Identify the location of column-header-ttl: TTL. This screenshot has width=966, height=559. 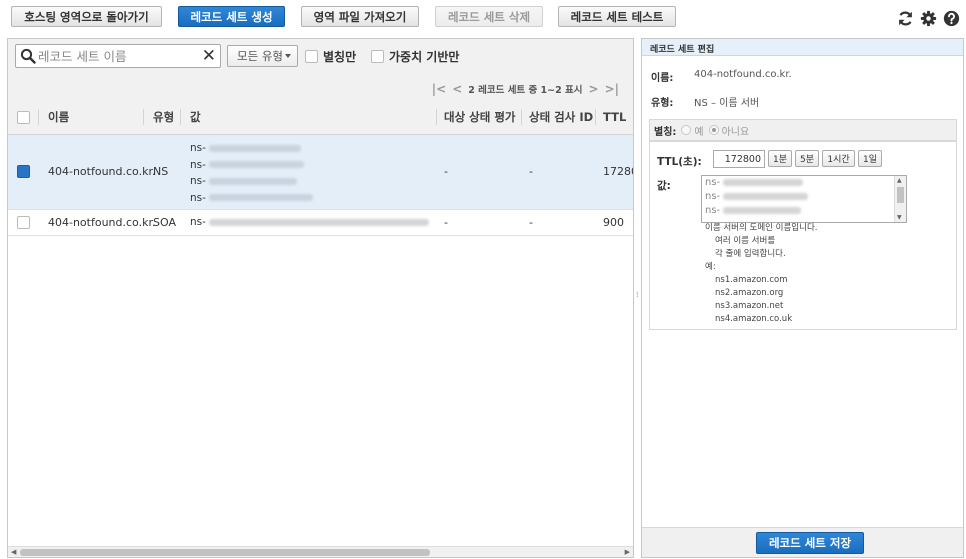
(614, 117).